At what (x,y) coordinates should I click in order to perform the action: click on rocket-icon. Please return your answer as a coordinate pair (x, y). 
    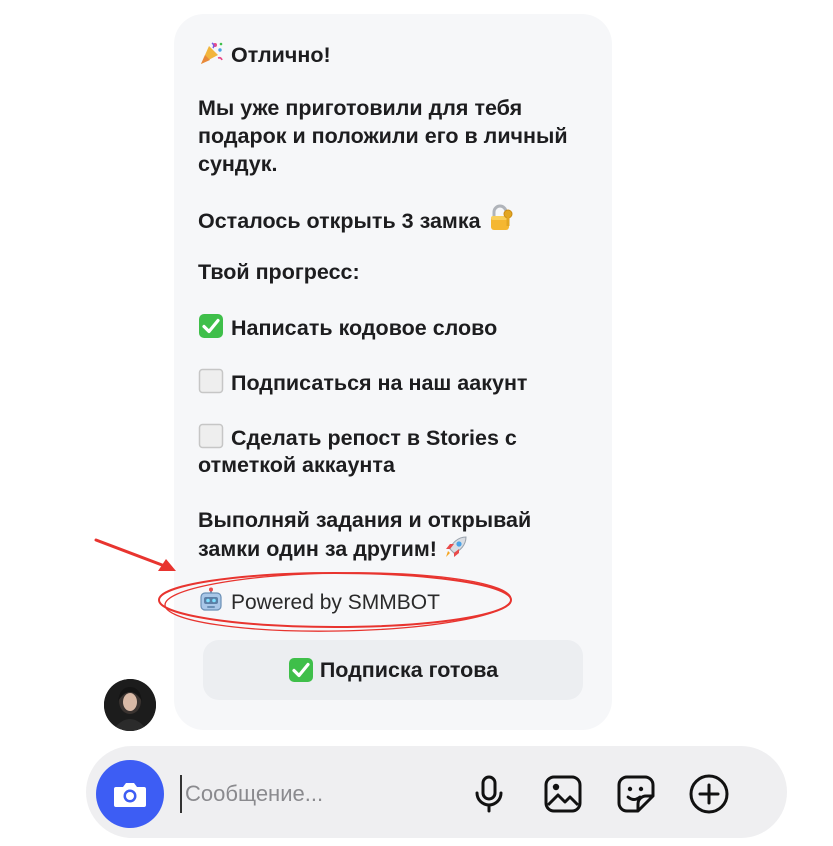
    Looking at the image, I should click on (456, 547).